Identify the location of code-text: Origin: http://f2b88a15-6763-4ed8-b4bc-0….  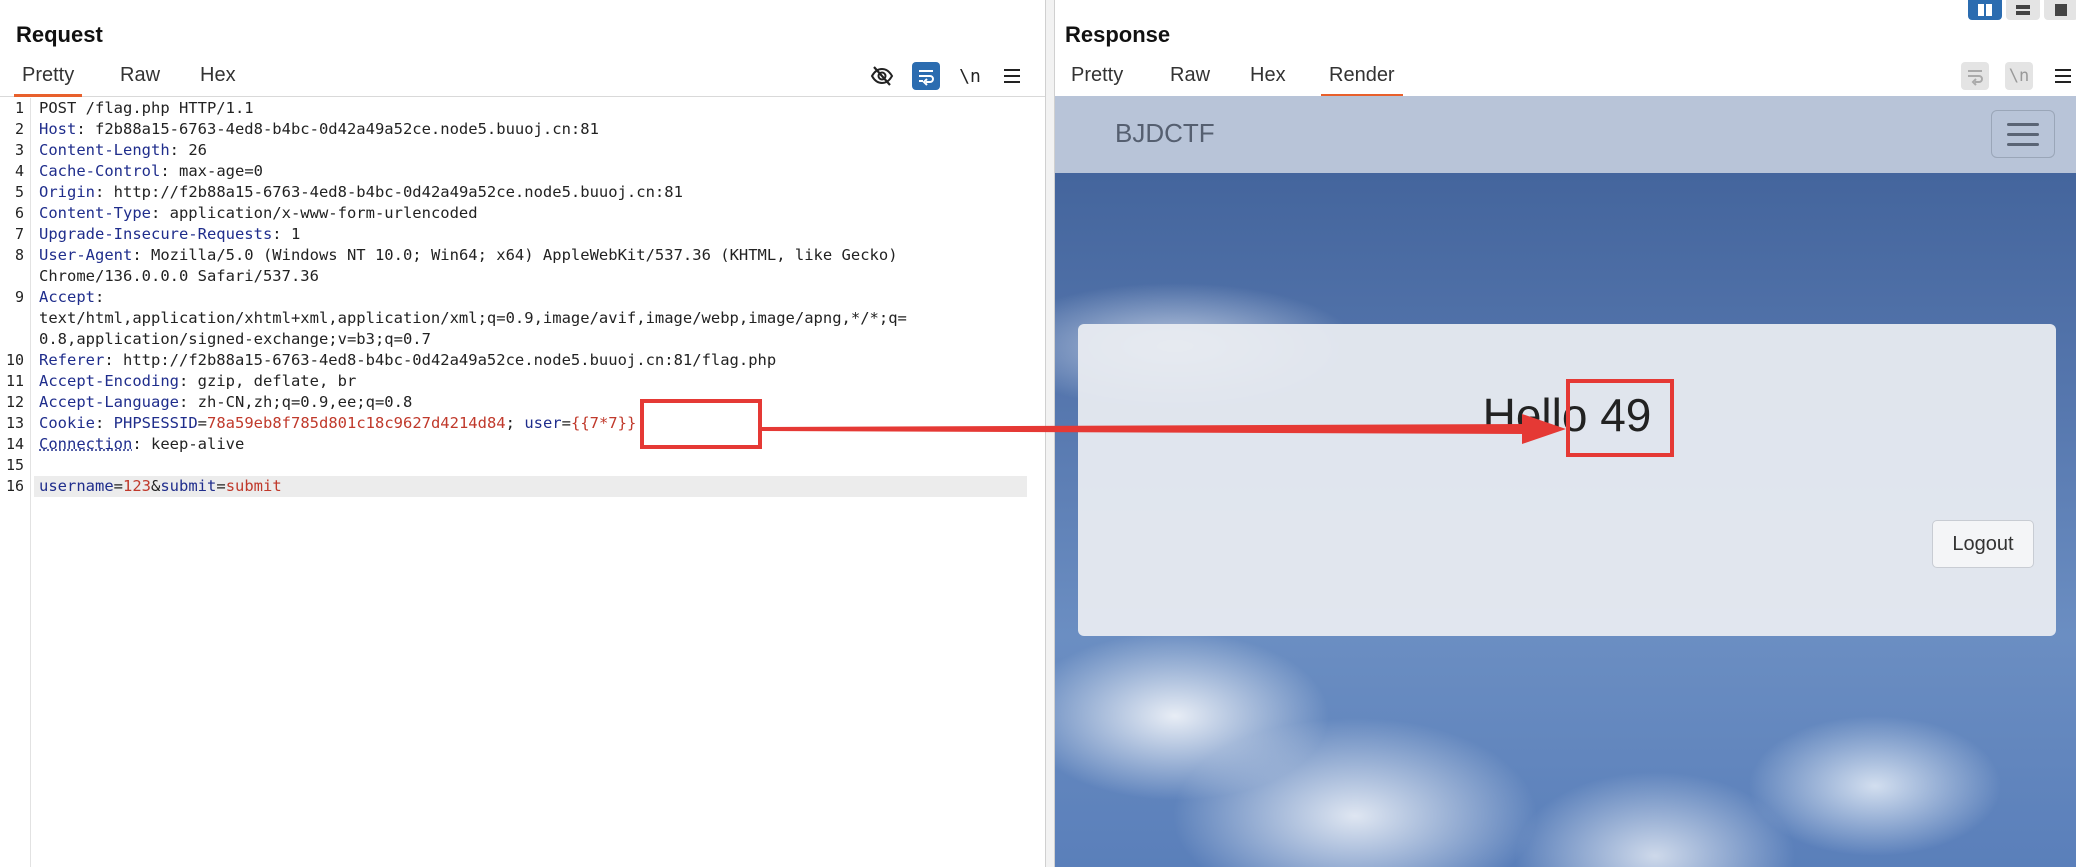
(361, 192).